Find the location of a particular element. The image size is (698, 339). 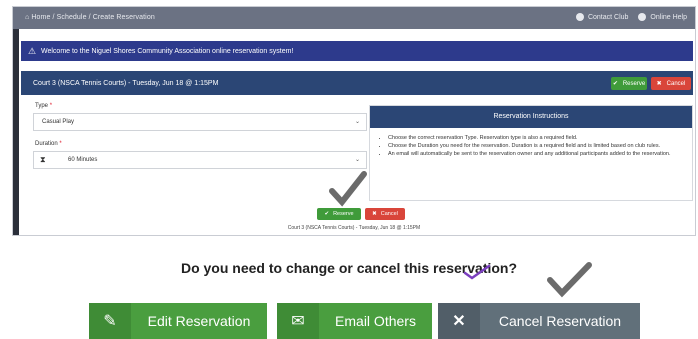

email-others-button: ✉ Email Others is located at coordinates (354, 321).